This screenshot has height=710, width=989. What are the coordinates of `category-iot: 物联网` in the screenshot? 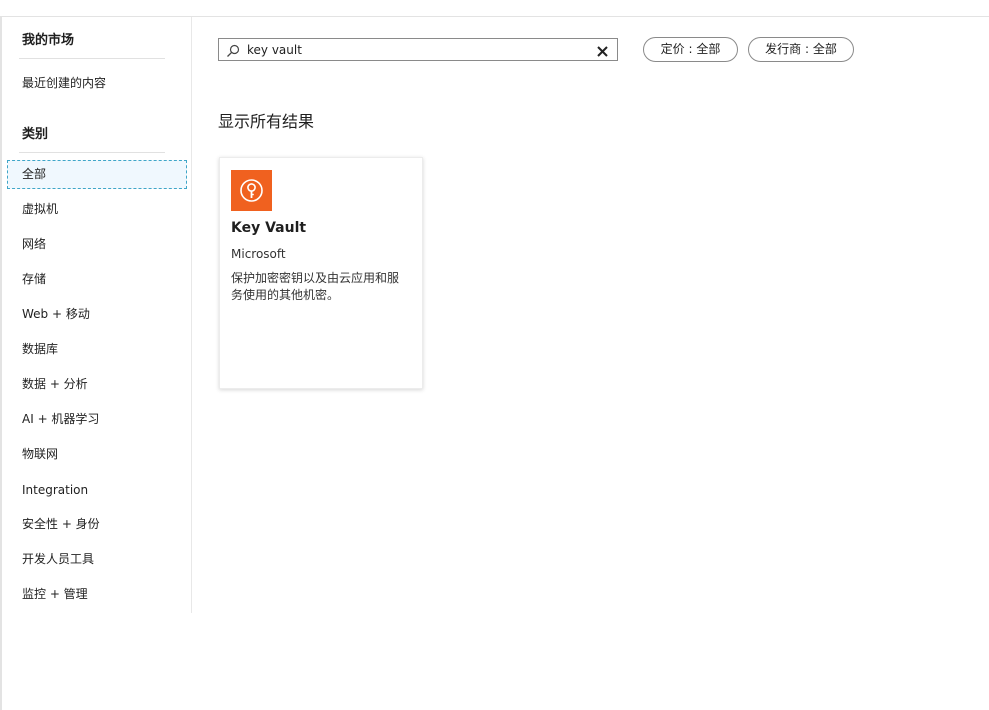 It's located at (97, 454).